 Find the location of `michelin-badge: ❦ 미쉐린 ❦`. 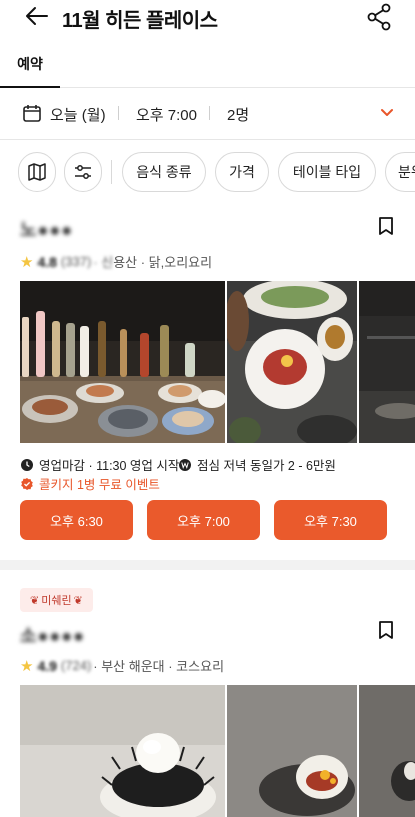

michelin-badge: ❦ 미쉐린 ❦ is located at coordinates (56, 600).